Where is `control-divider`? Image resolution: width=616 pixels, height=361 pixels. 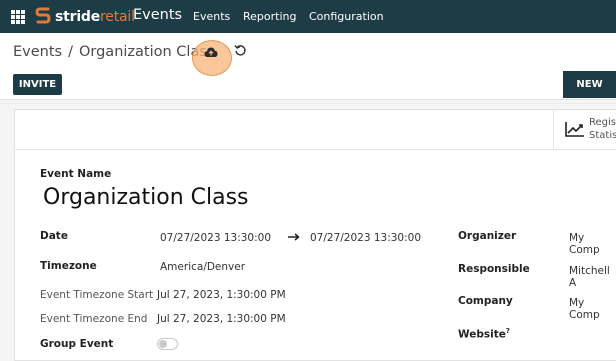 control-divider is located at coordinates (308, 103).